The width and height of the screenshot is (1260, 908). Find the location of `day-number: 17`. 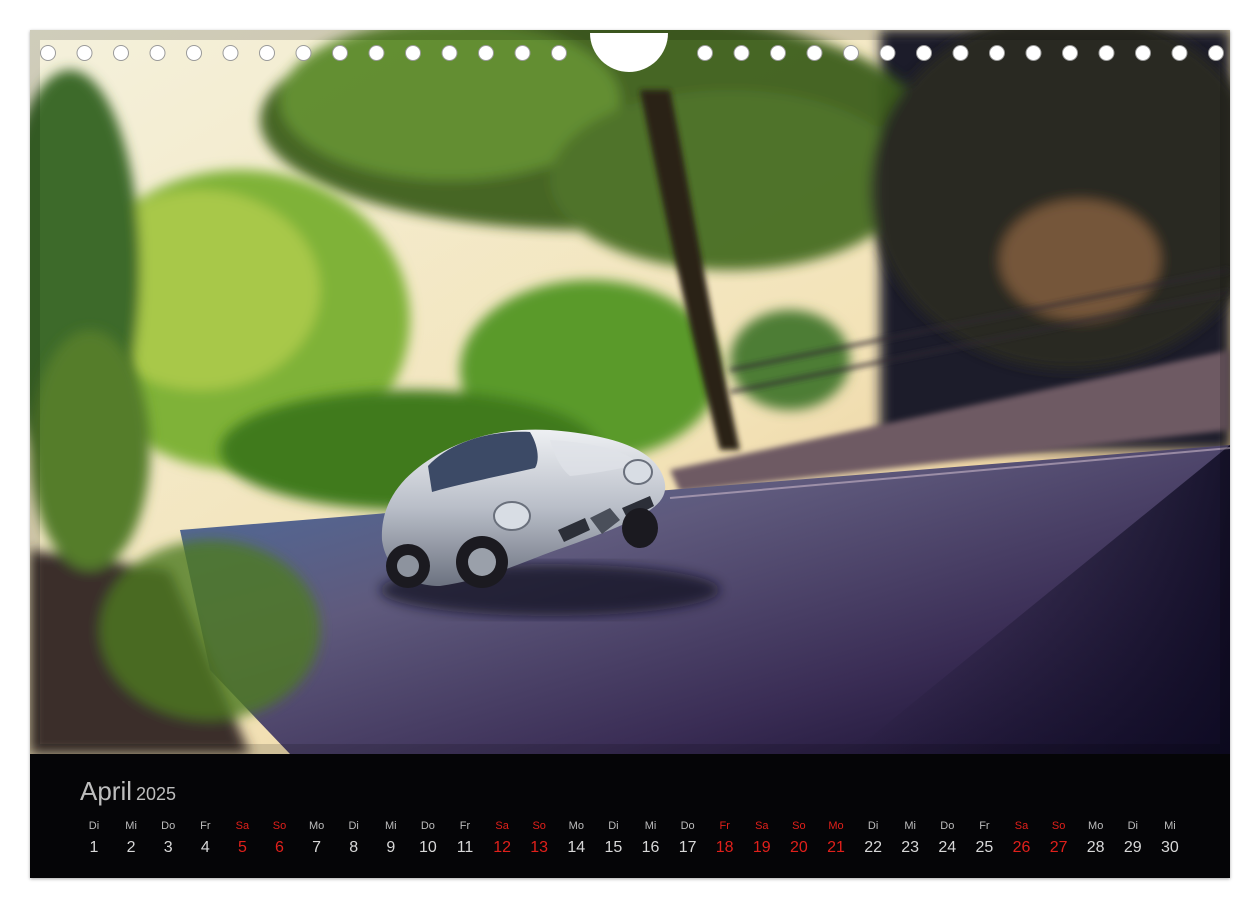

day-number: 17 is located at coordinates (687, 847).